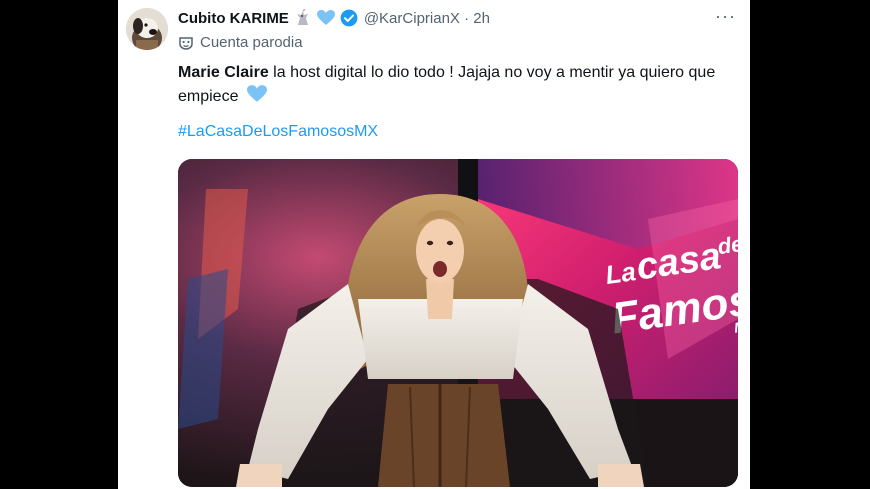 This screenshot has height=489, width=870. I want to click on parody-label: Cuenta parodia, so click(240, 42).